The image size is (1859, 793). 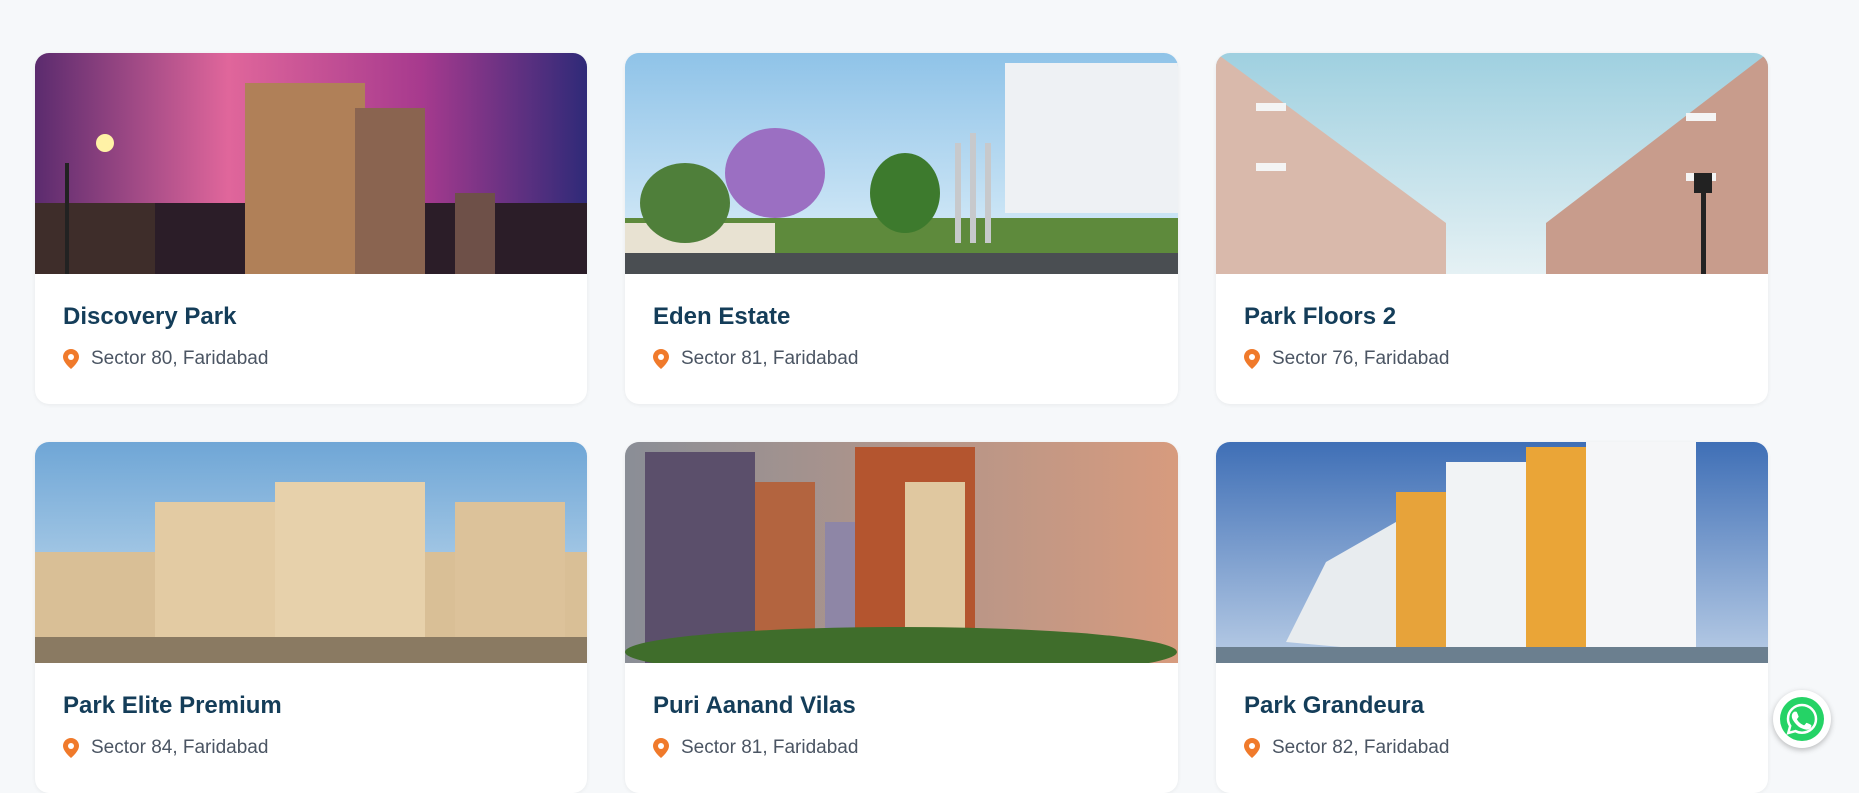 What do you see at coordinates (180, 358) in the screenshot?
I see `location-text: Sector 80, Faridabad` at bounding box center [180, 358].